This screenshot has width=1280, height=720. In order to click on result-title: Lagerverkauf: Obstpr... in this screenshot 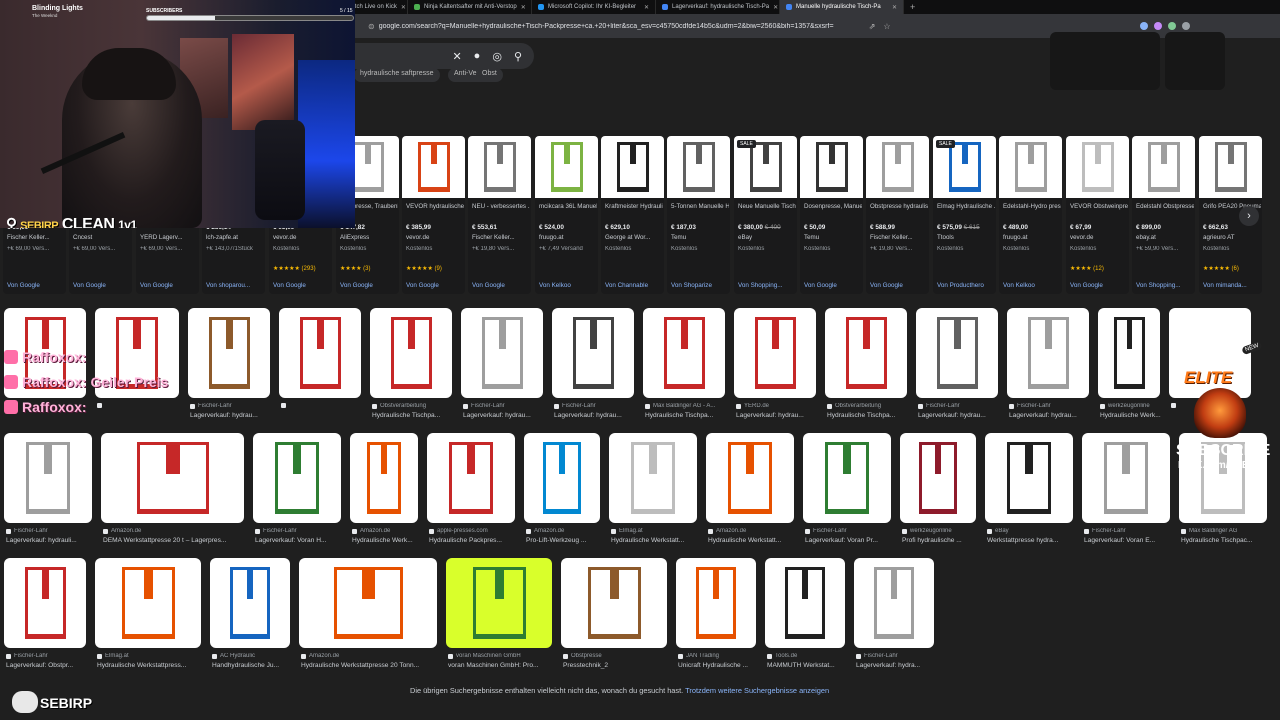, I will do `click(47, 665)`.